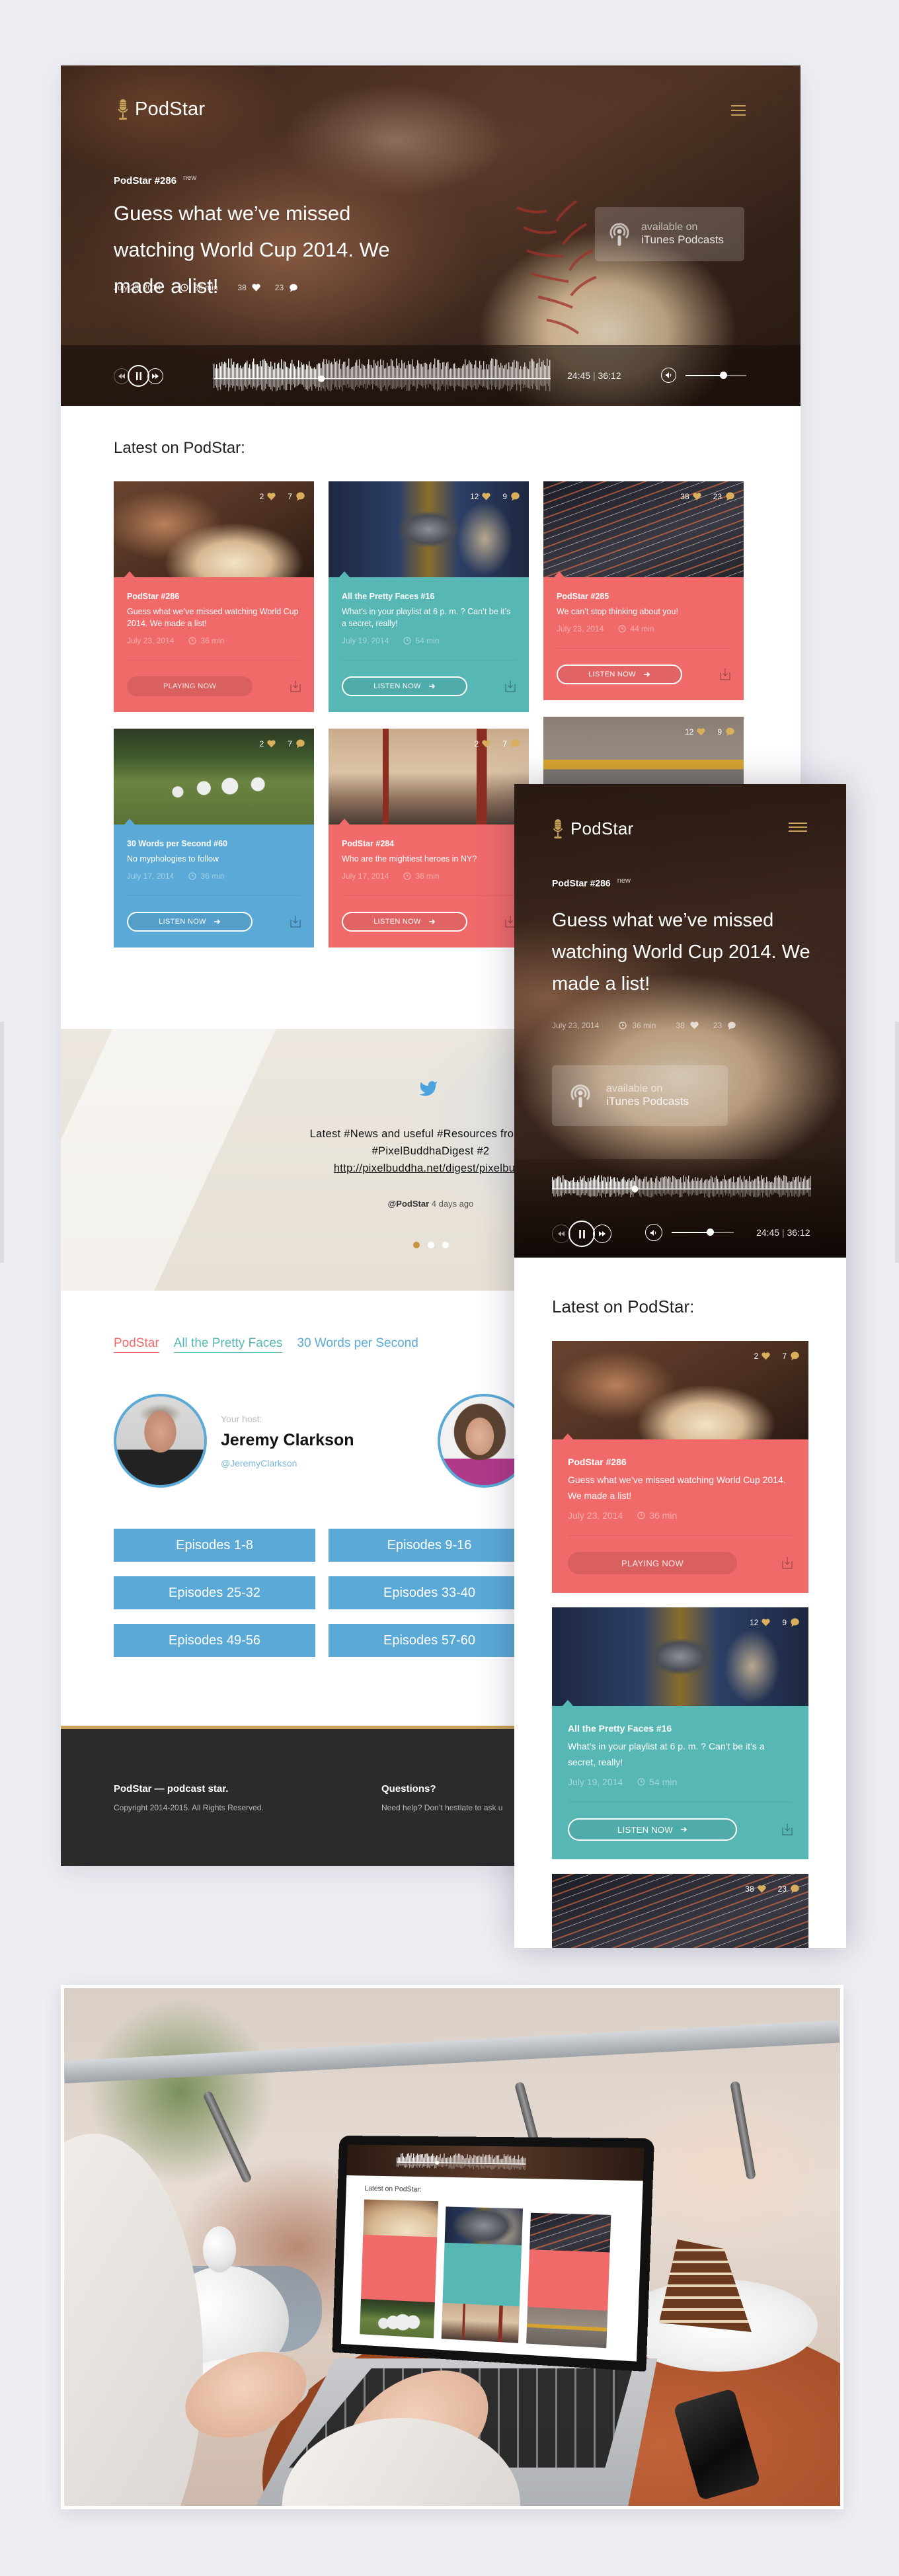 Image resolution: width=899 pixels, height=2576 pixels. What do you see at coordinates (136, 1344) in the screenshot?
I see `tab-show: PodStar` at bounding box center [136, 1344].